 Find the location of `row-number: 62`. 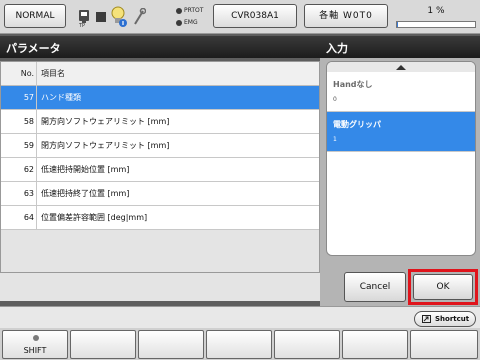

row-number: 62 is located at coordinates (19, 170).